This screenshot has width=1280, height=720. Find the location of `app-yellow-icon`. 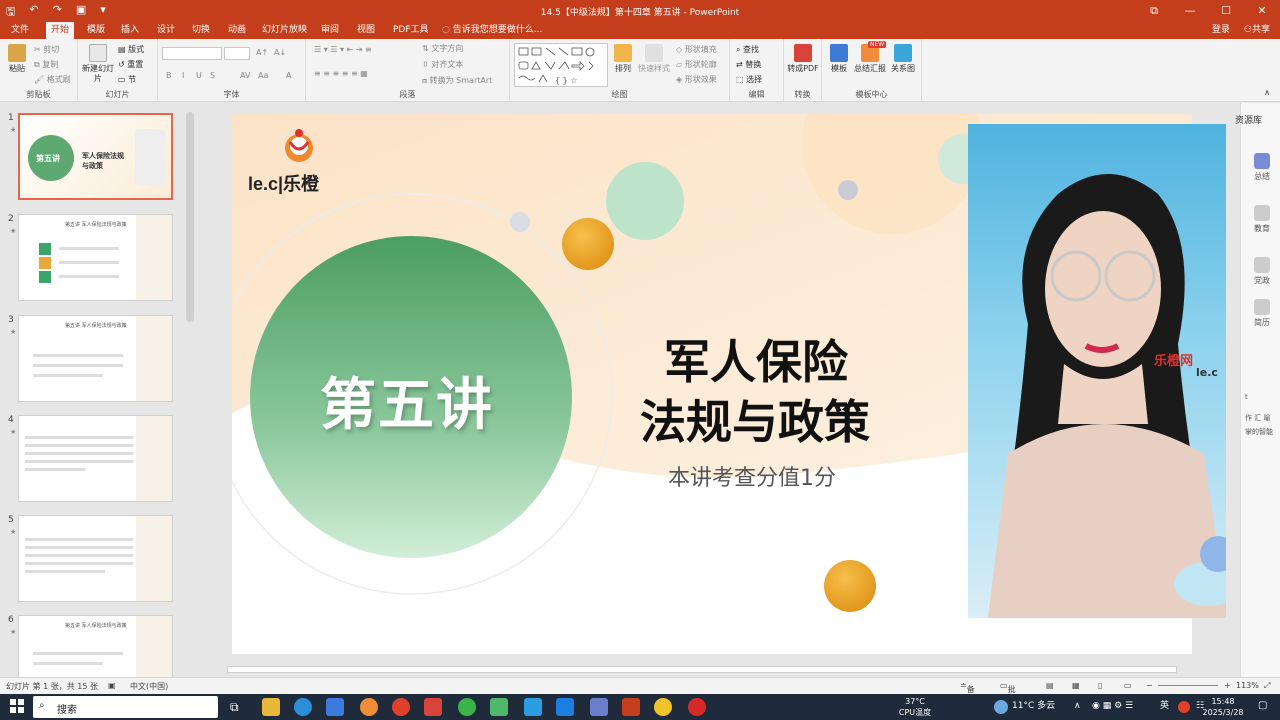

app-yellow-icon is located at coordinates (663, 707).